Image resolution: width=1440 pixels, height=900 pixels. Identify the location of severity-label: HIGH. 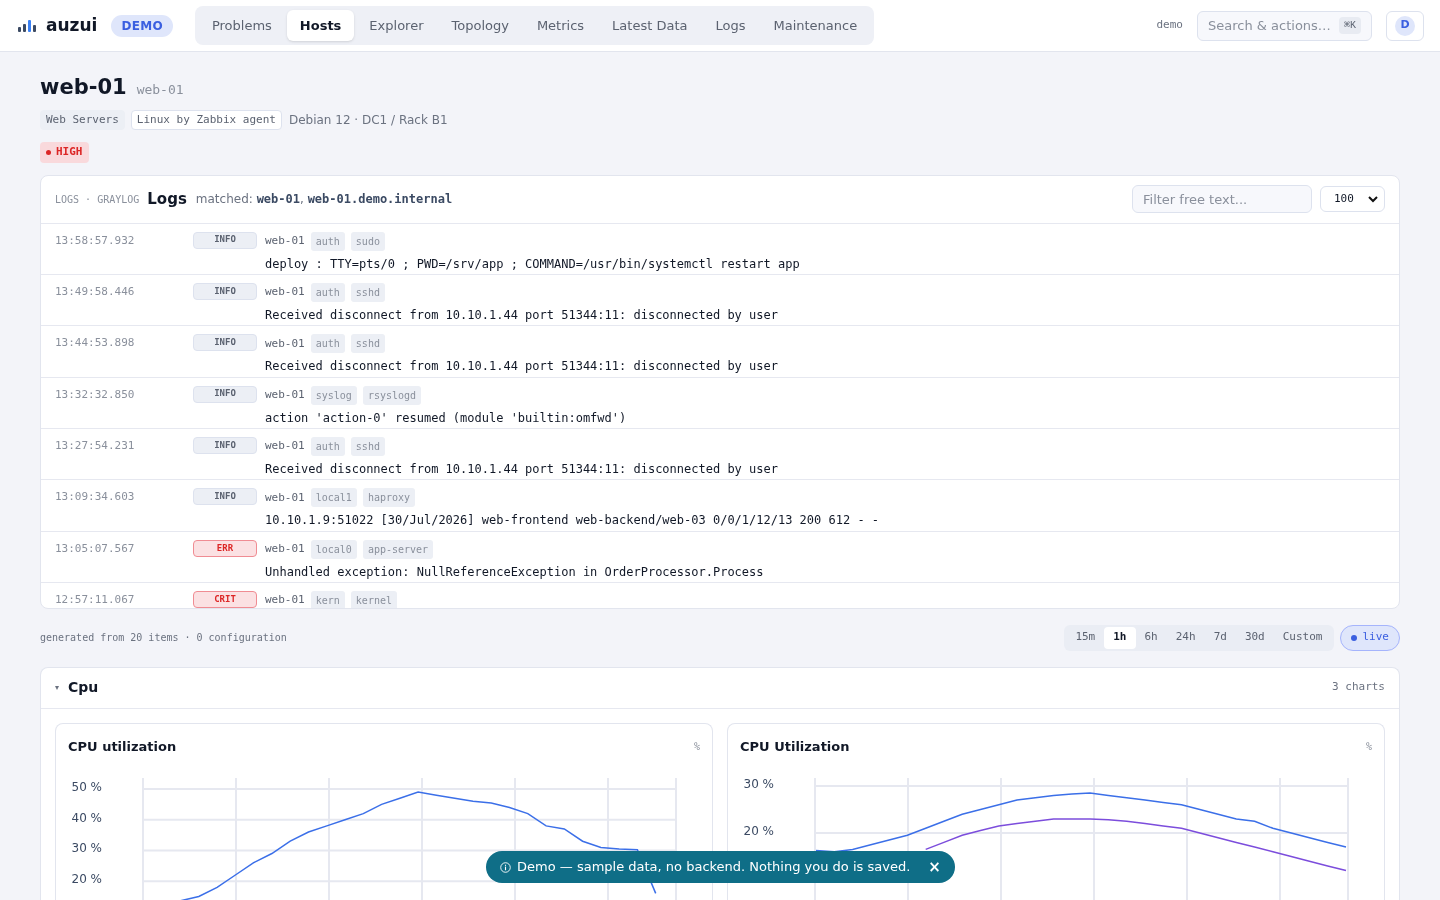
(69, 152).